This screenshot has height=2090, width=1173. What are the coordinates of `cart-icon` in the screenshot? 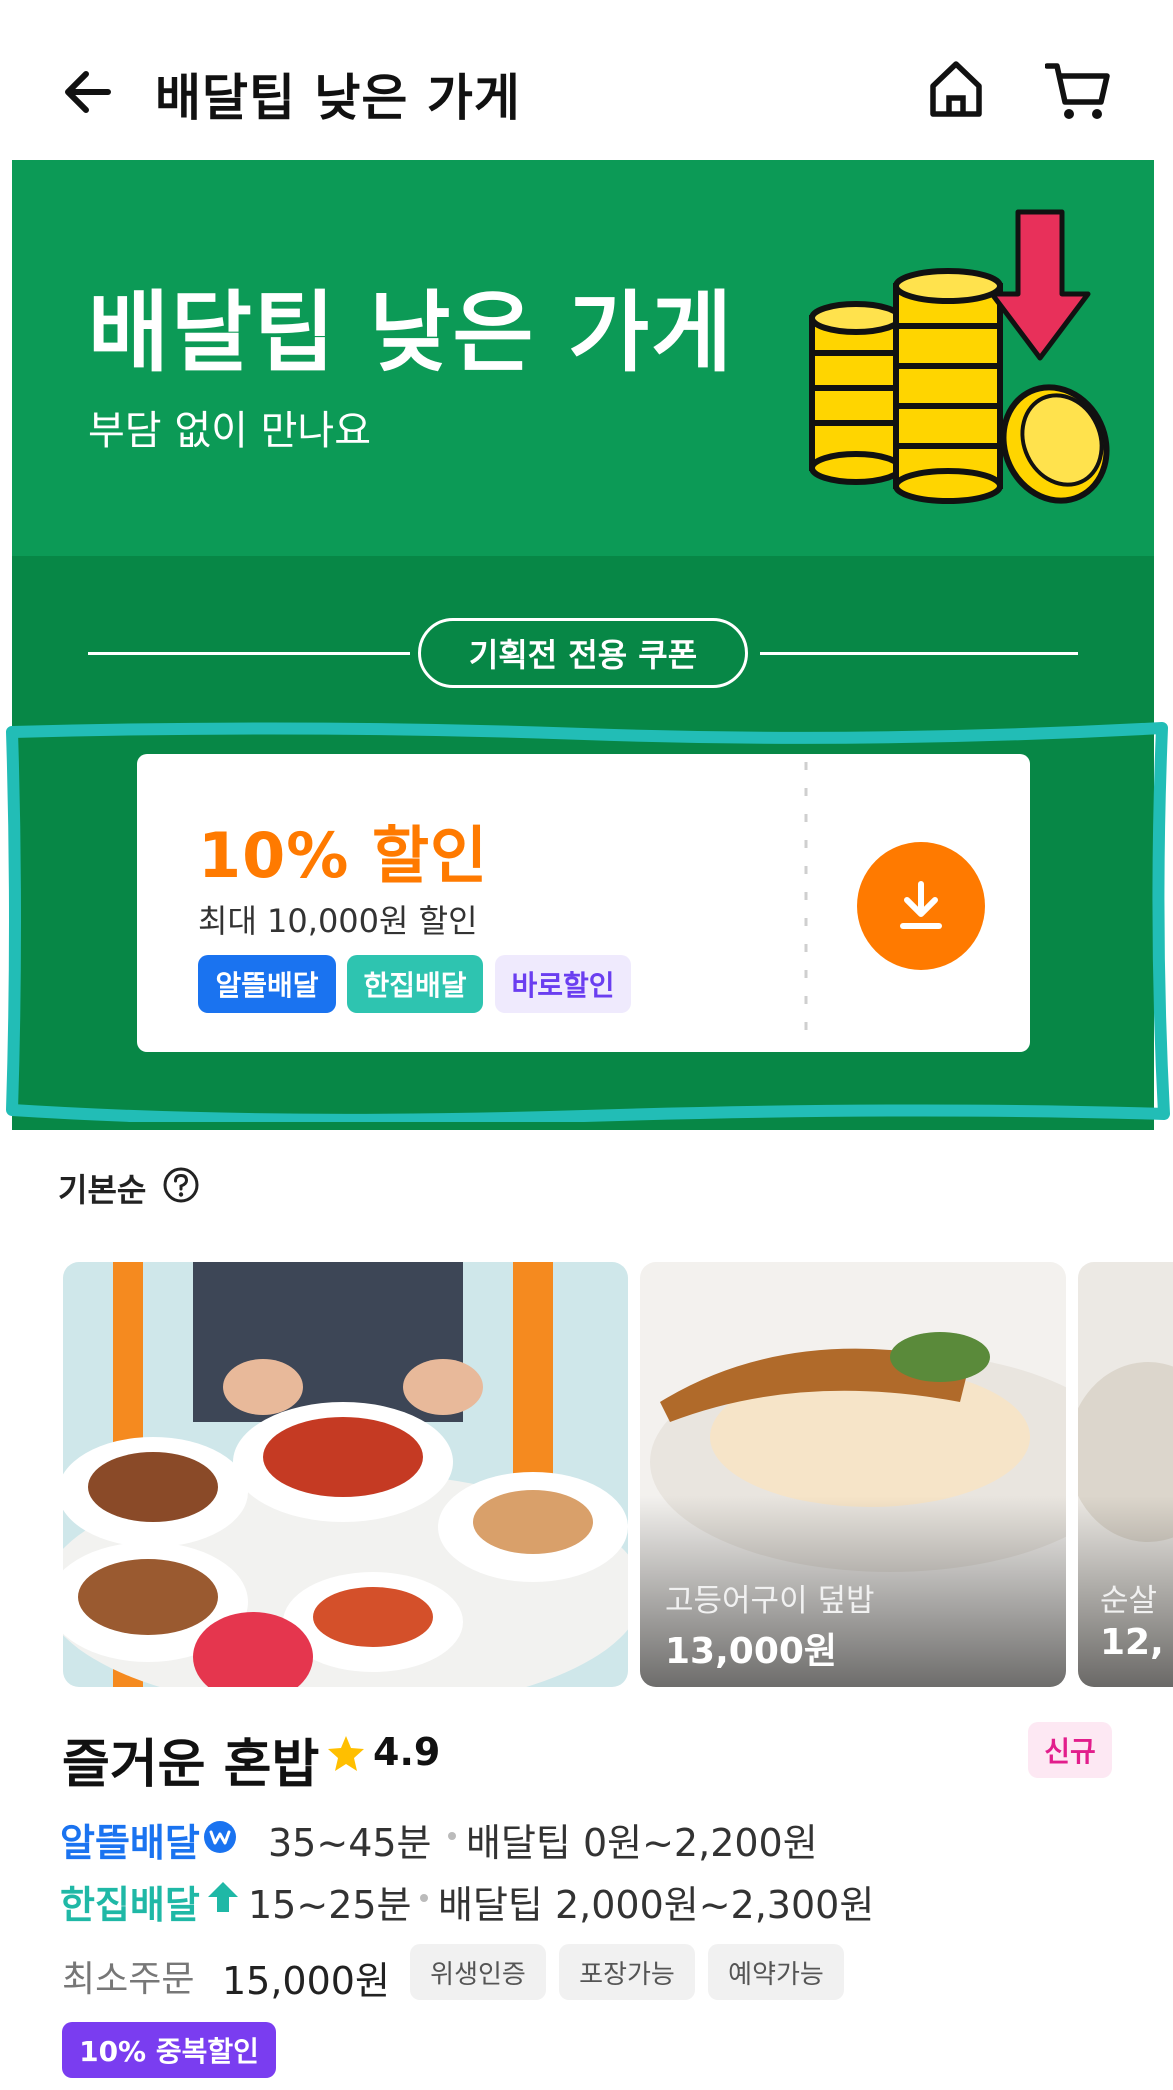 It's located at (1078, 91).